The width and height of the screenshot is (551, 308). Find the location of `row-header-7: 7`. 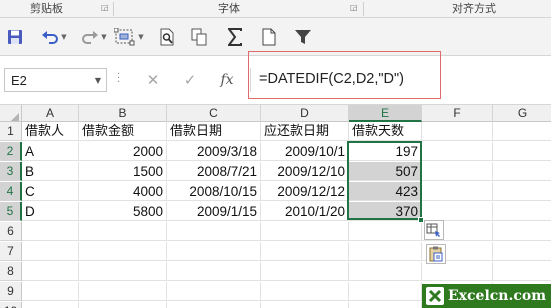

row-header-7: 7 is located at coordinates (11, 251).